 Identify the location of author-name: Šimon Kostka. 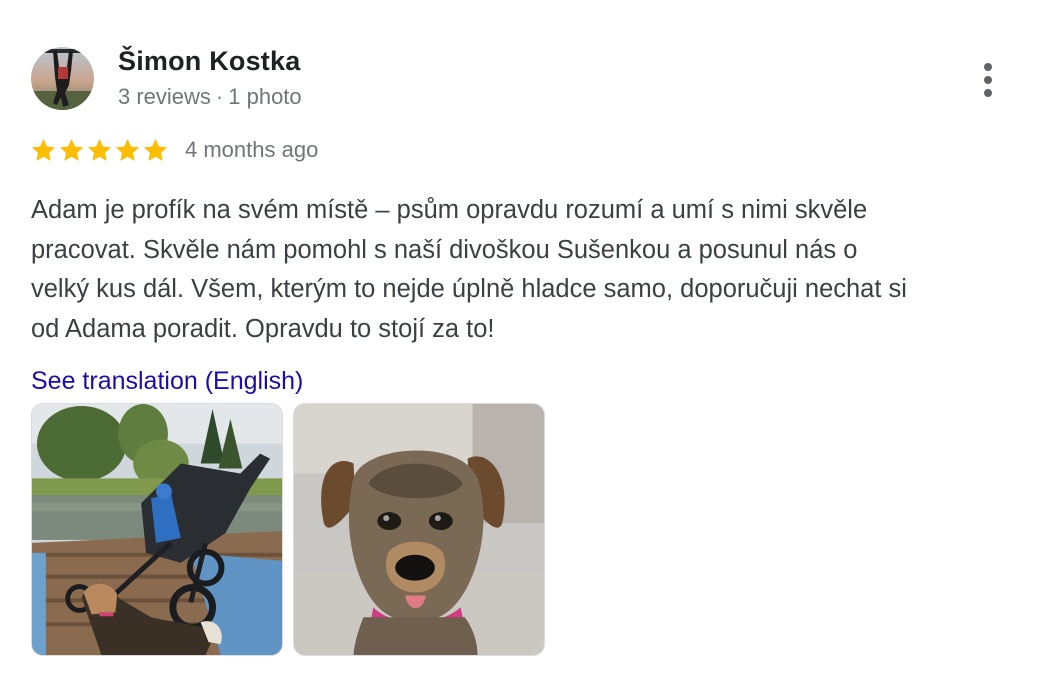
(209, 61).